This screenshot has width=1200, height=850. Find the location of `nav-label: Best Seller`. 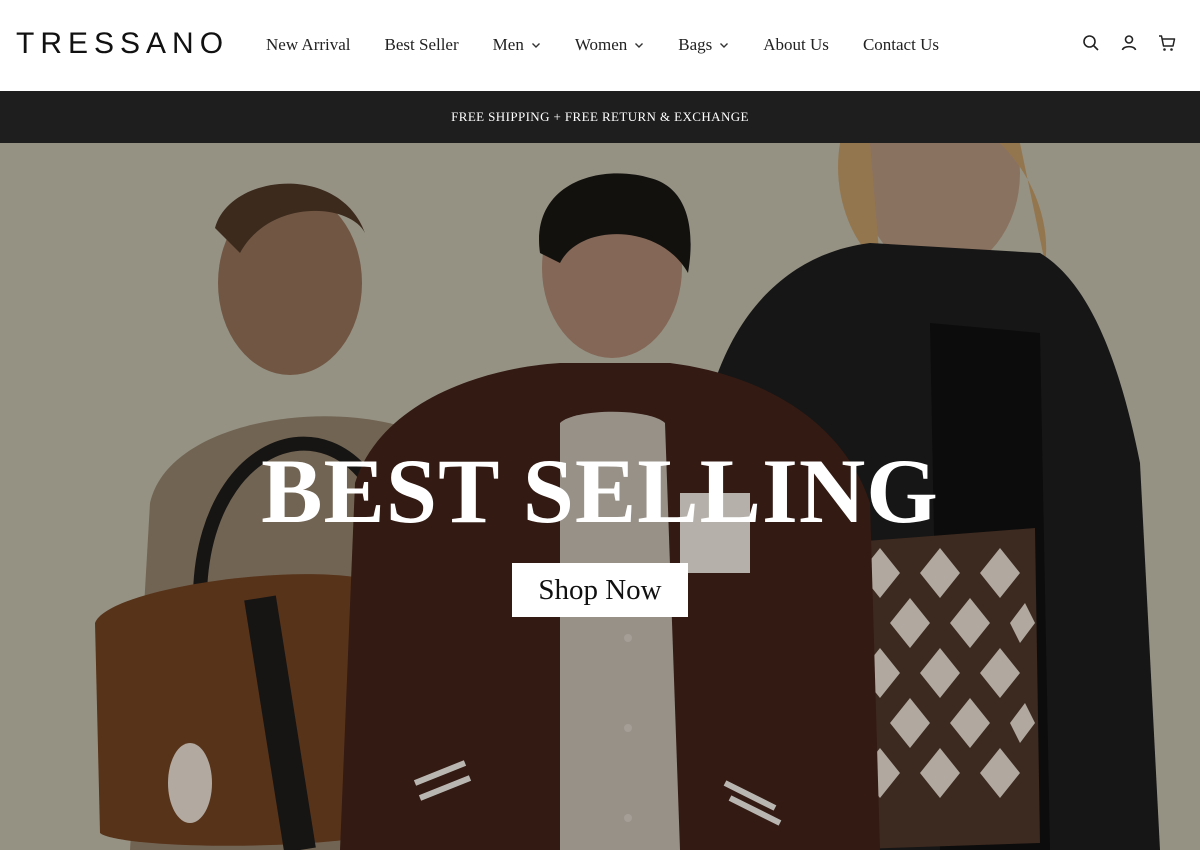

nav-label: Best Seller is located at coordinates (421, 44).